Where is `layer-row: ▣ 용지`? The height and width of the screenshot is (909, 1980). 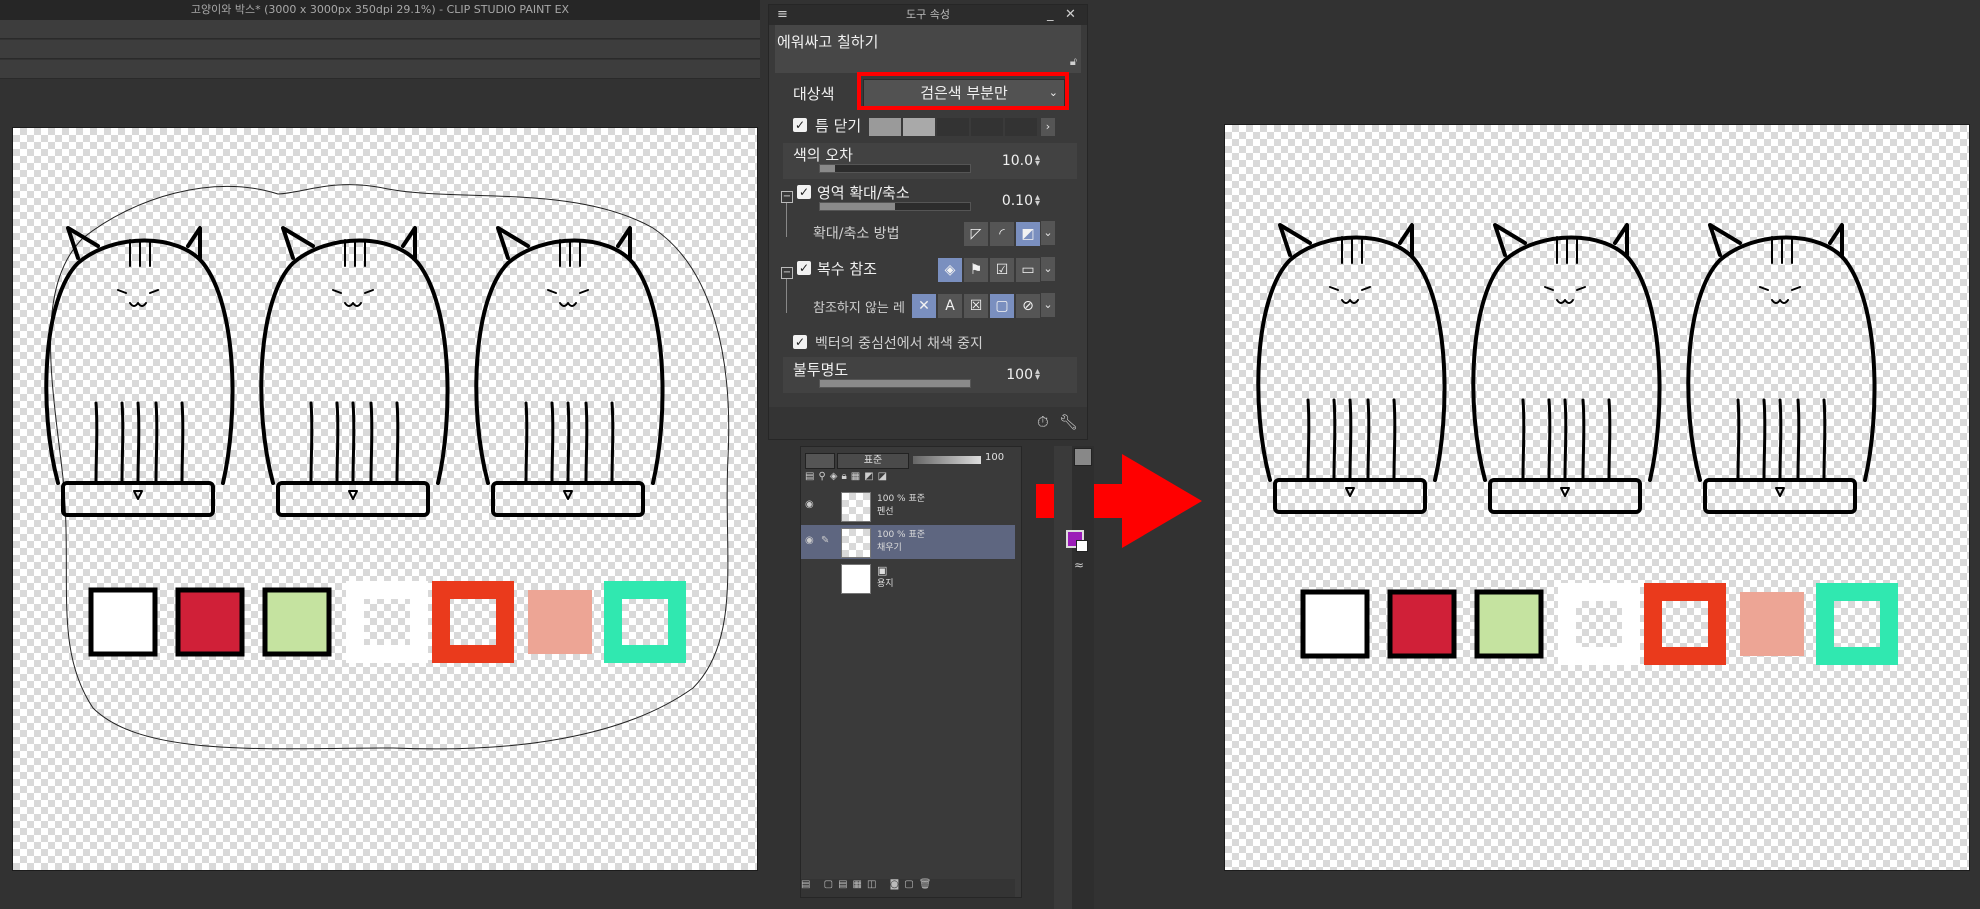 layer-row: ▣ 용지 is located at coordinates (908, 578).